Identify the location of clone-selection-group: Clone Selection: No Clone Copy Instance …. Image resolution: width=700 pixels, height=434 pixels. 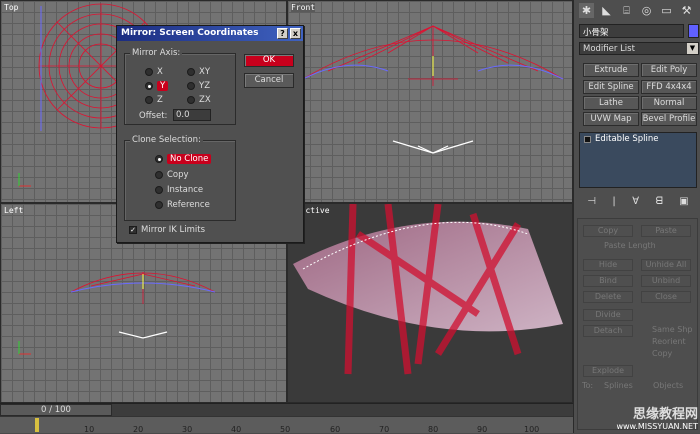
(180, 178).